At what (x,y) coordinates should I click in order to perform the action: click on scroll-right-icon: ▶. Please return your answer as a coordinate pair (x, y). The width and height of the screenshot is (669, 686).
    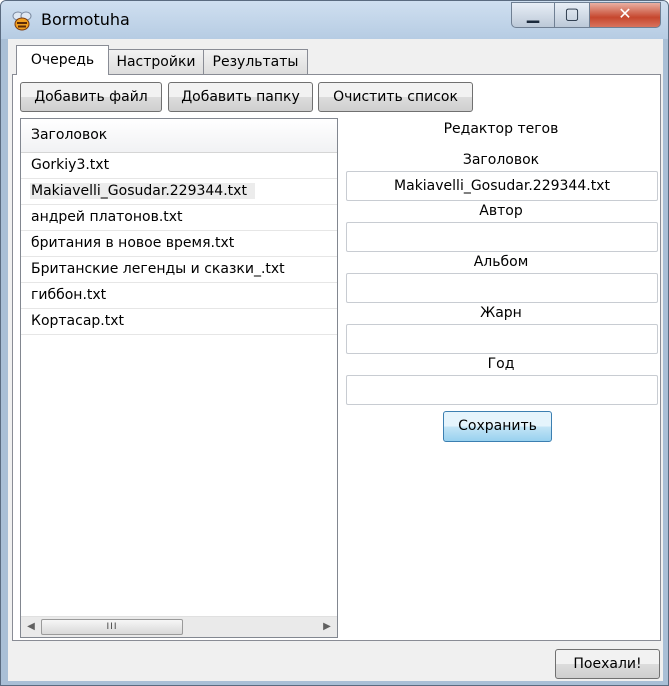
    Looking at the image, I should click on (327, 627).